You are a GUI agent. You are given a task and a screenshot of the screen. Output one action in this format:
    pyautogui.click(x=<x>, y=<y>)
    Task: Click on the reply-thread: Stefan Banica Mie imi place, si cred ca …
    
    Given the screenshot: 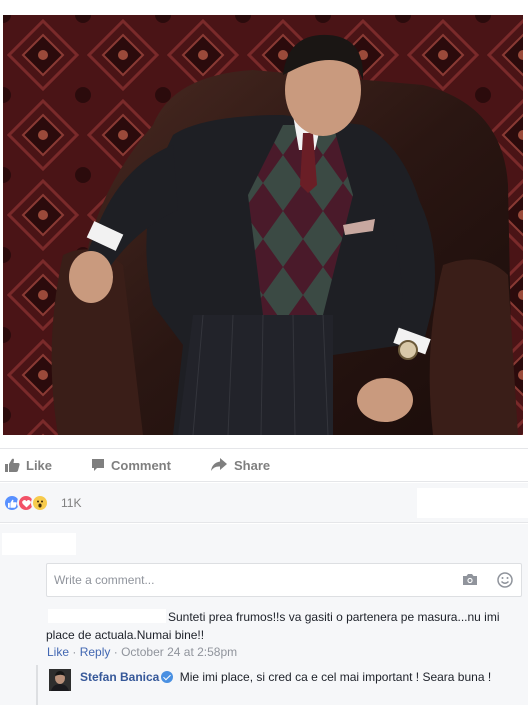 What is the action you would take?
    pyautogui.click(x=282, y=685)
    